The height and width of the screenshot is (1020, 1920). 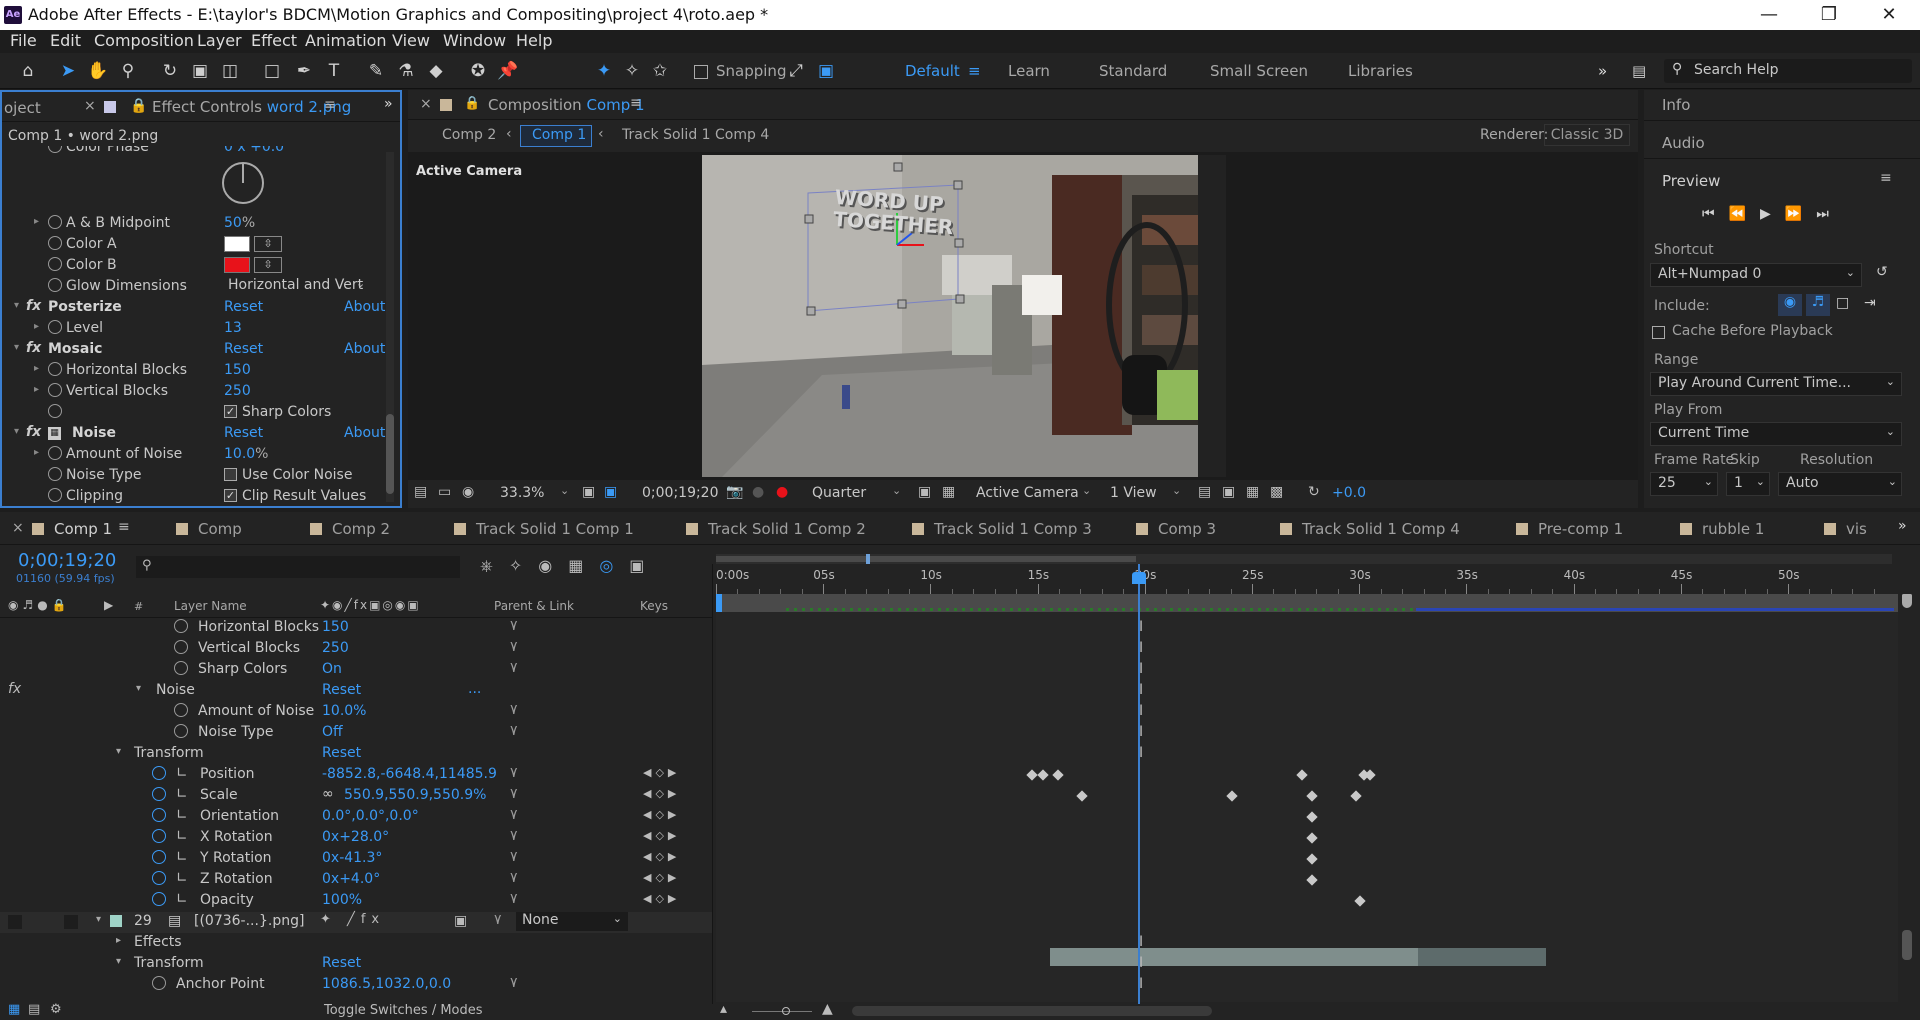 I want to click on eyedropper-icon: ⇳, so click(x=268, y=244).